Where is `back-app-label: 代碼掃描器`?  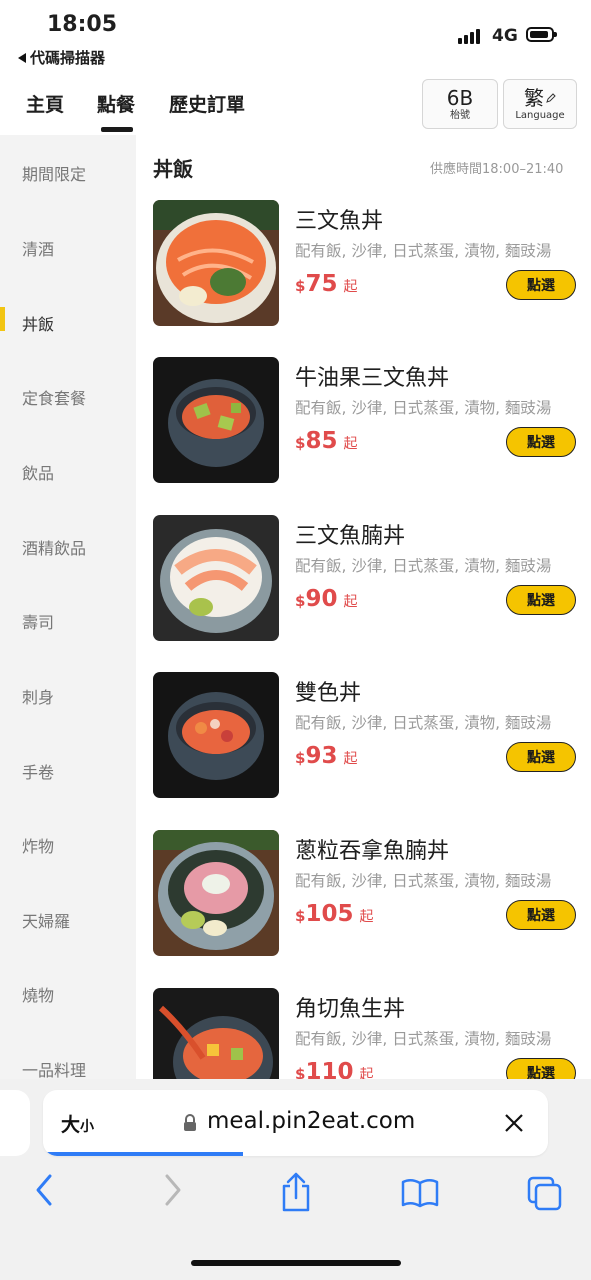
back-app-label: 代碼掃描器 is located at coordinates (68, 58).